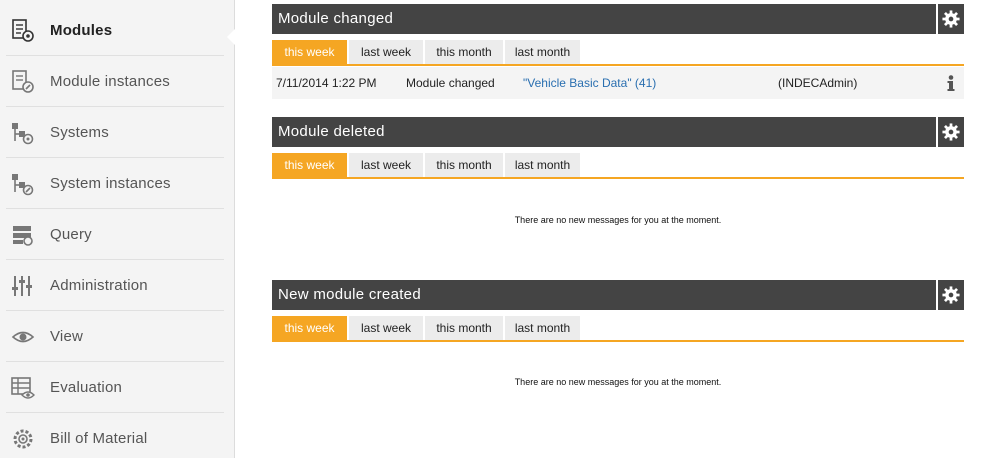  Describe the element at coordinates (589, 83) in the screenshot. I see `message-link: "Vehicle Basic Data" (41)` at that location.